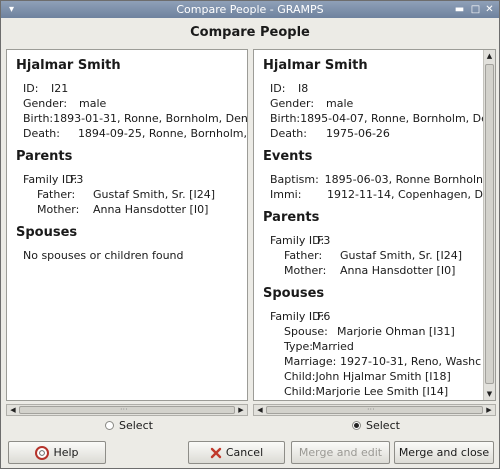  I want to click on right-death-row: Death: 1975-06-26, so click(373, 133).